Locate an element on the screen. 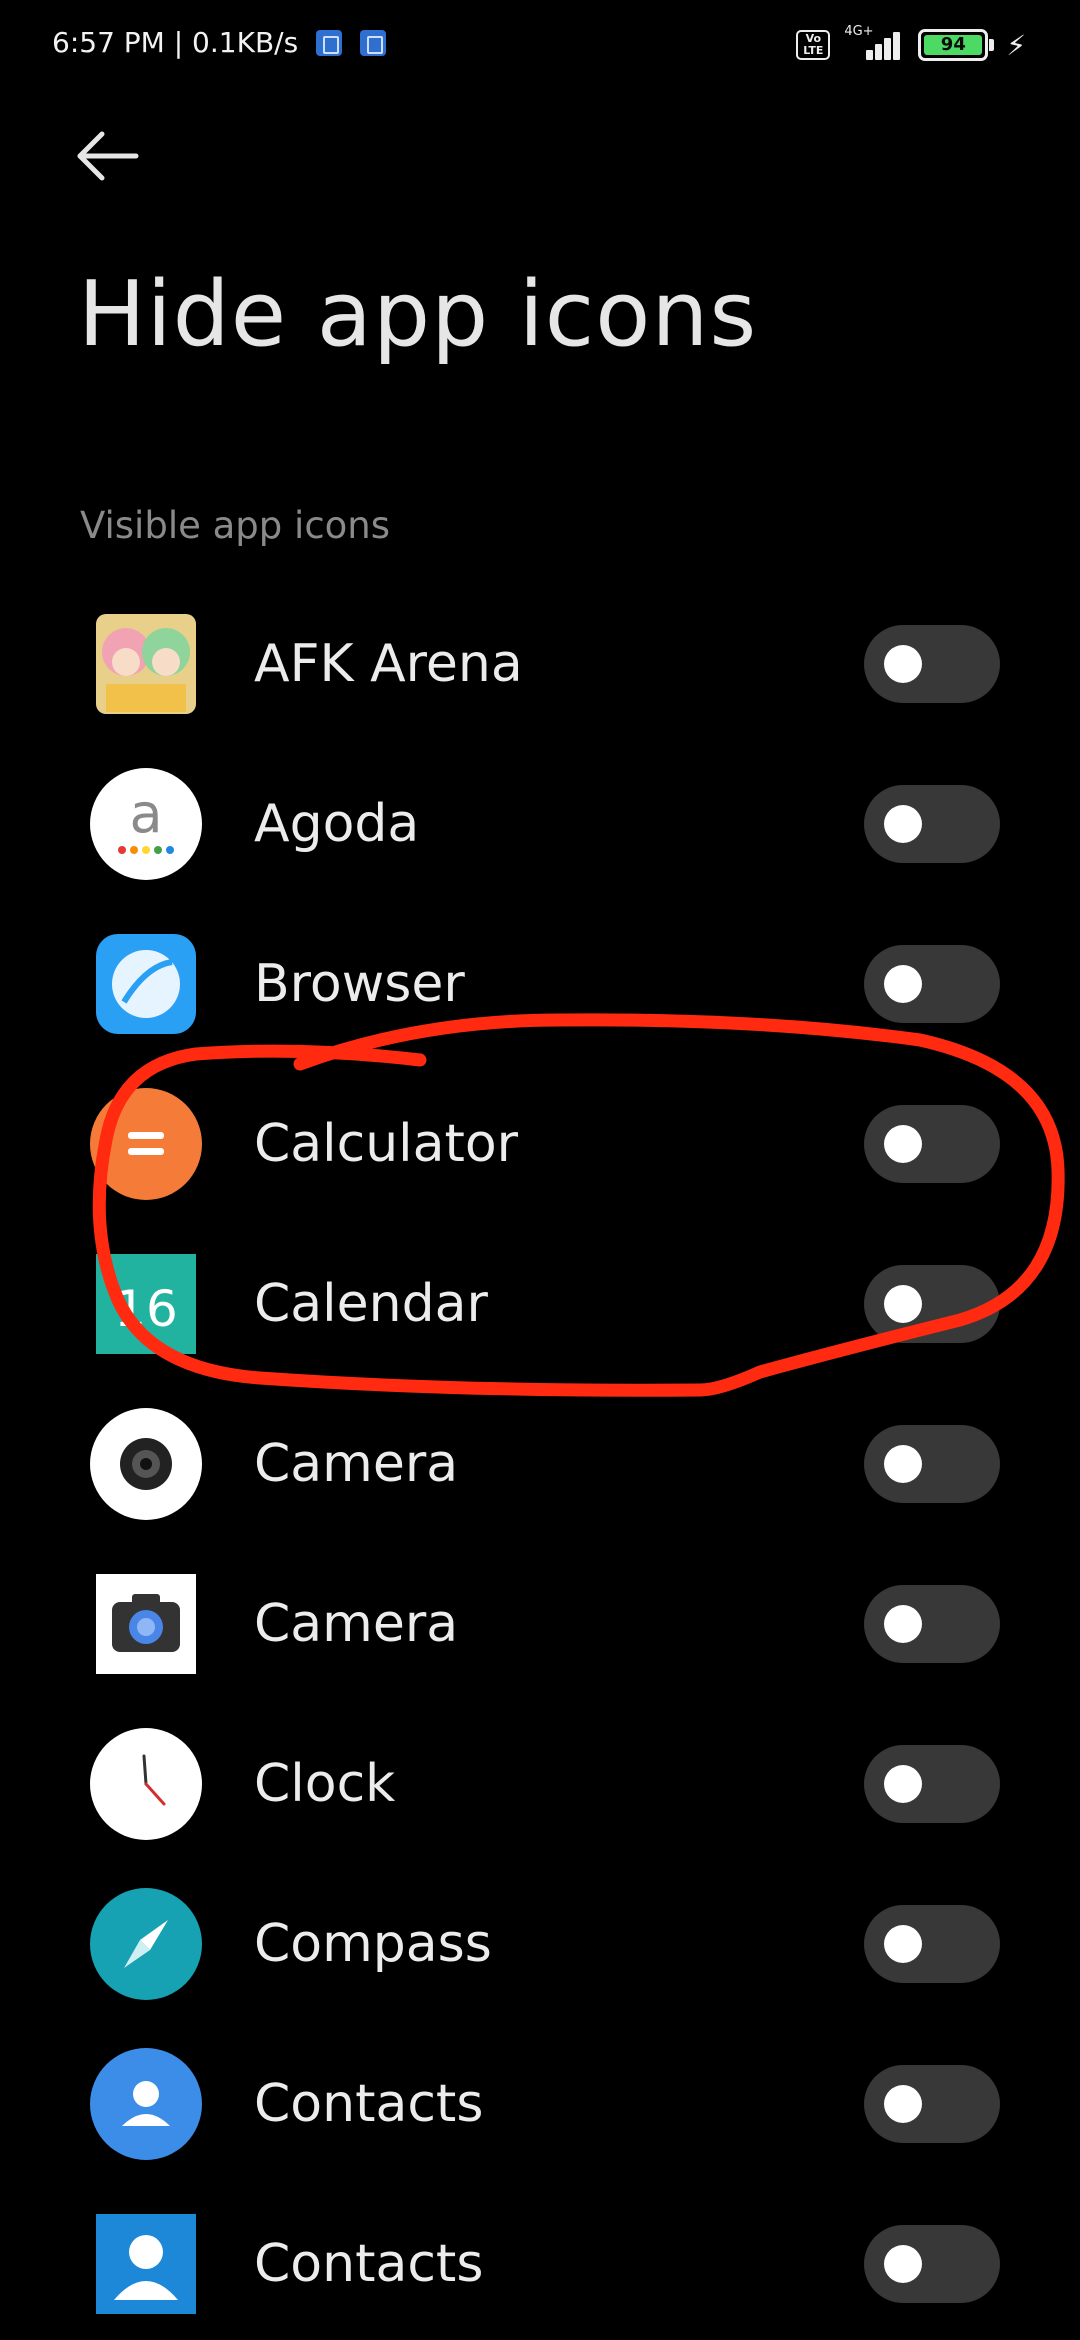 The height and width of the screenshot is (2340, 1080). app-name: Calendar is located at coordinates (371, 1304).